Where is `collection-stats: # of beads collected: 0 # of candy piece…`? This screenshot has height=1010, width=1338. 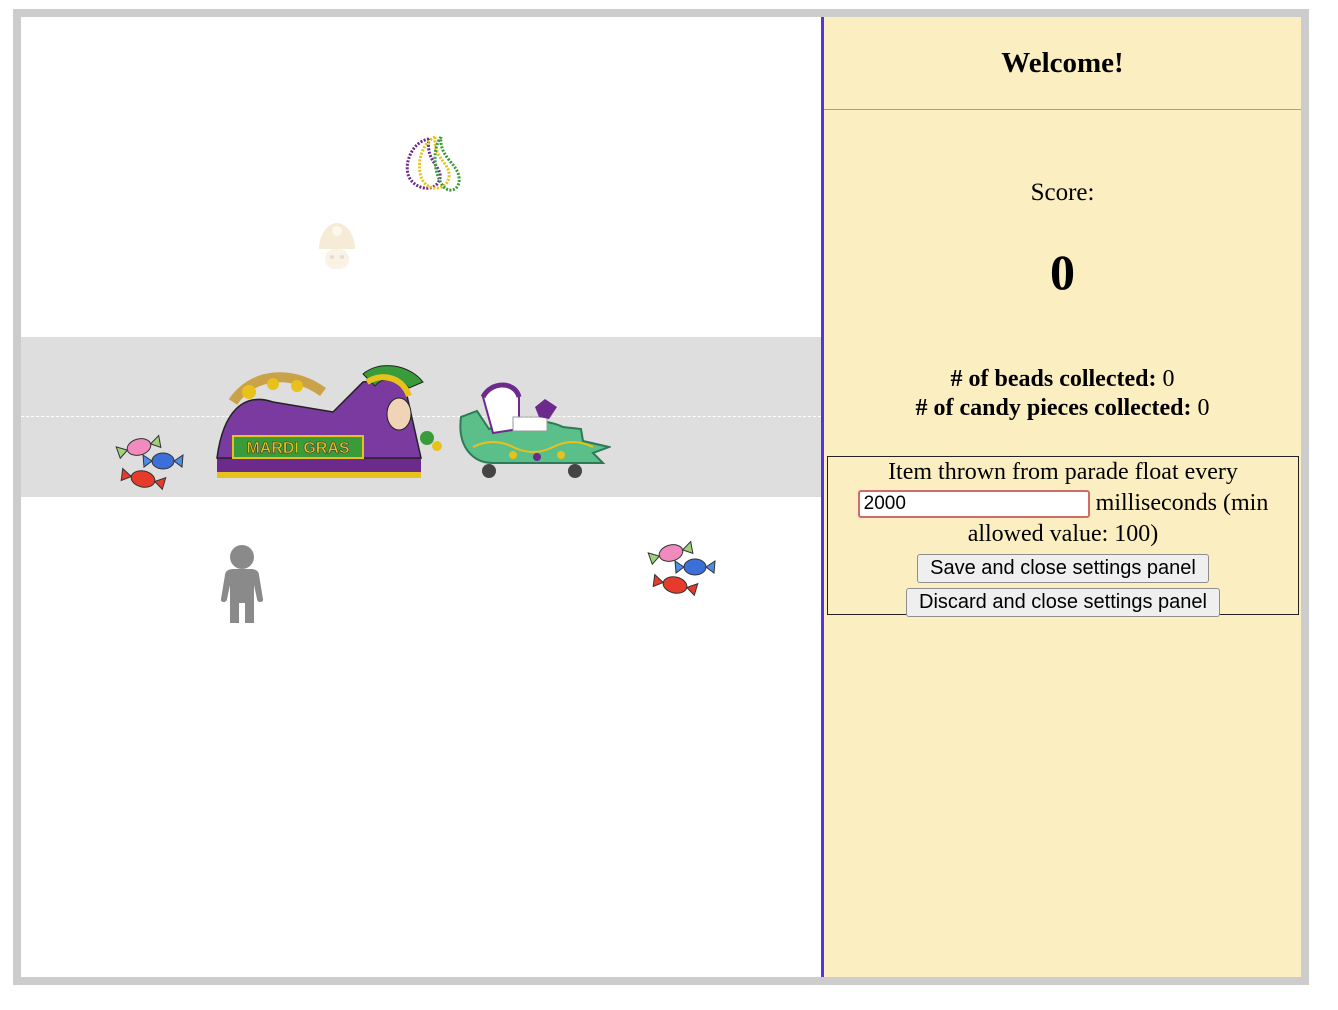 collection-stats: # of beads collected: 0 # of candy piece… is located at coordinates (1062, 394).